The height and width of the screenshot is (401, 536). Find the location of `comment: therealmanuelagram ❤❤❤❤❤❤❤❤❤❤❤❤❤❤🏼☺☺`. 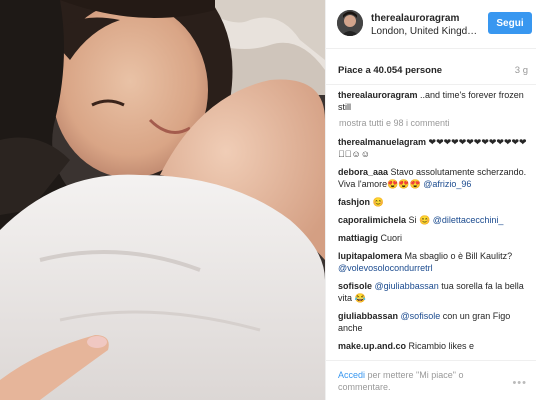

comment: therealmanuelagram ❤❤❤❤❤❤❤❤❤❤❤❤❤❤🏼☺☺ is located at coordinates (435, 148).